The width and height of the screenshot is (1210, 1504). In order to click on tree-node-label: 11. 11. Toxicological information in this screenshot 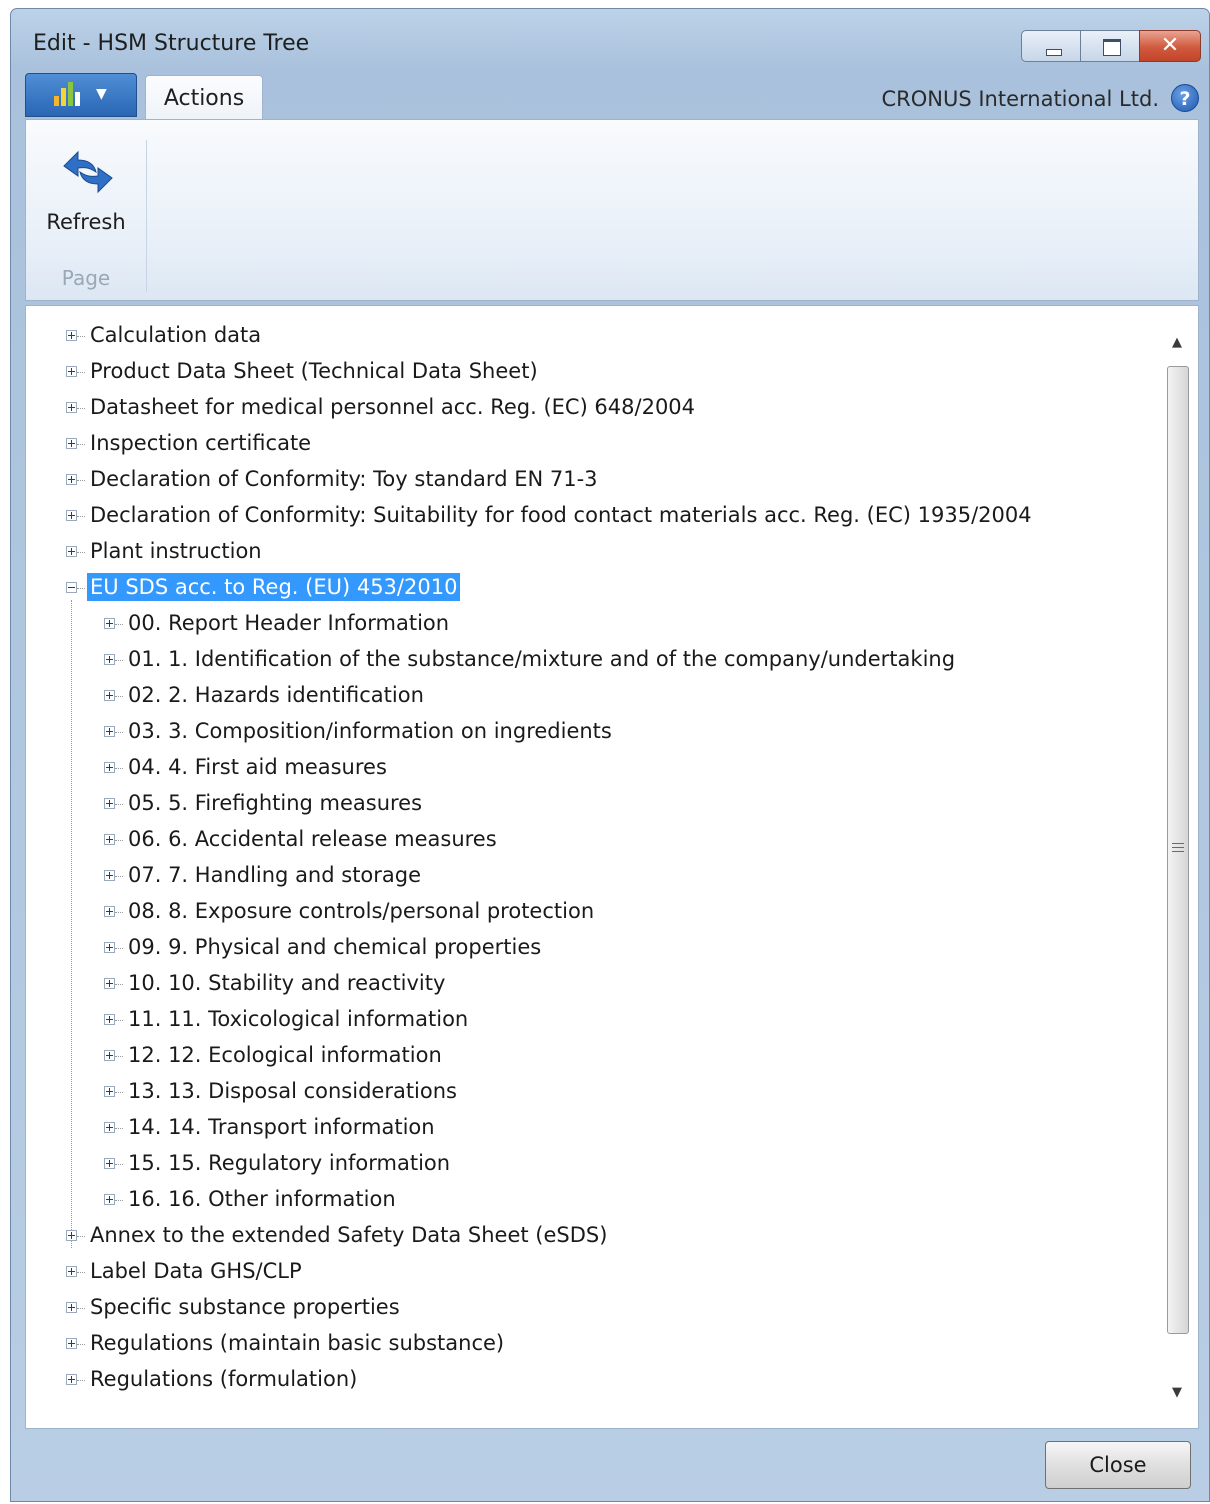, I will do `click(298, 1019)`.